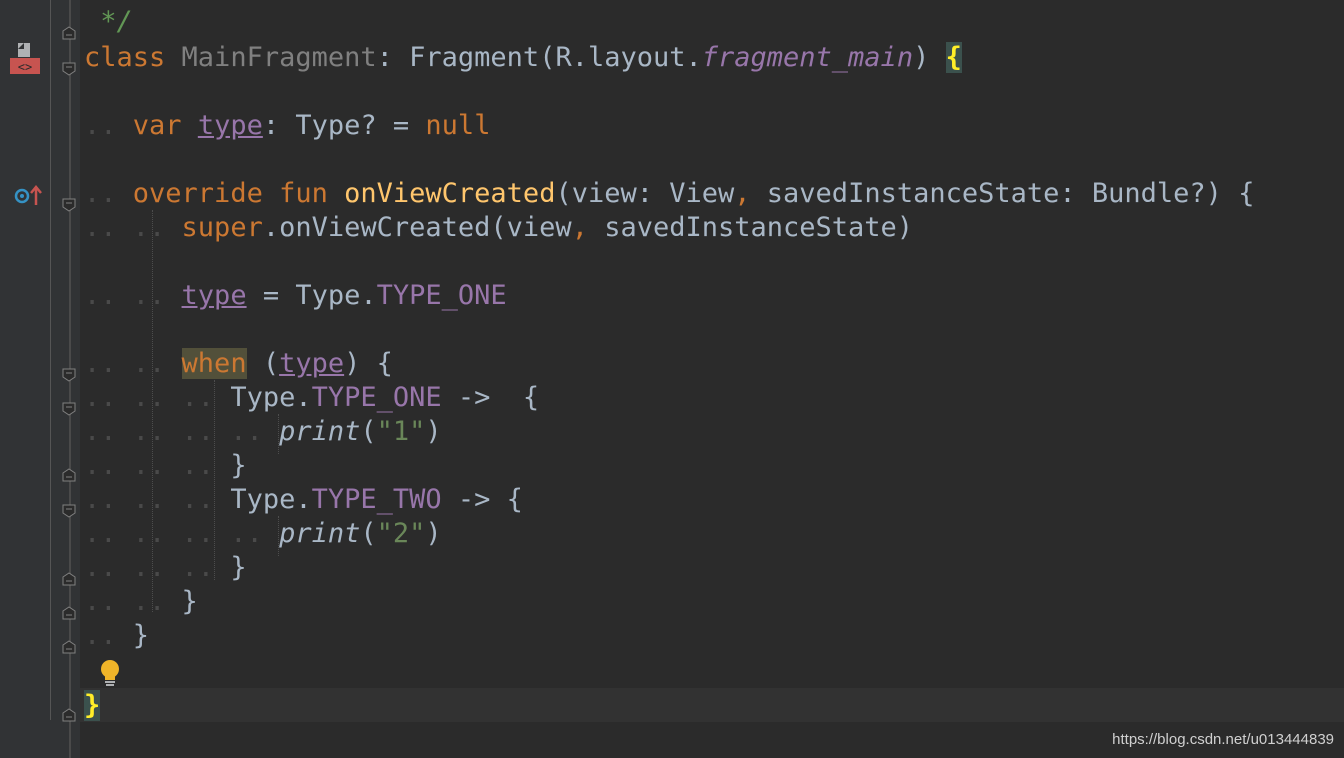 The width and height of the screenshot is (1344, 758). I want to click on class-super: Fragment(R.layout., so click(547, 57).